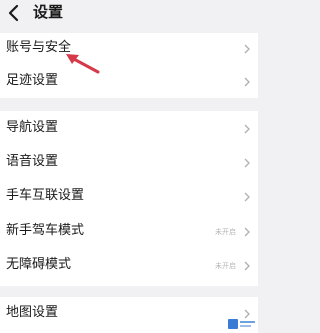 Image resolution: width=320 pixels, height=333 pixels. I want to click on row-label: 地图设置, so click(32, 312).